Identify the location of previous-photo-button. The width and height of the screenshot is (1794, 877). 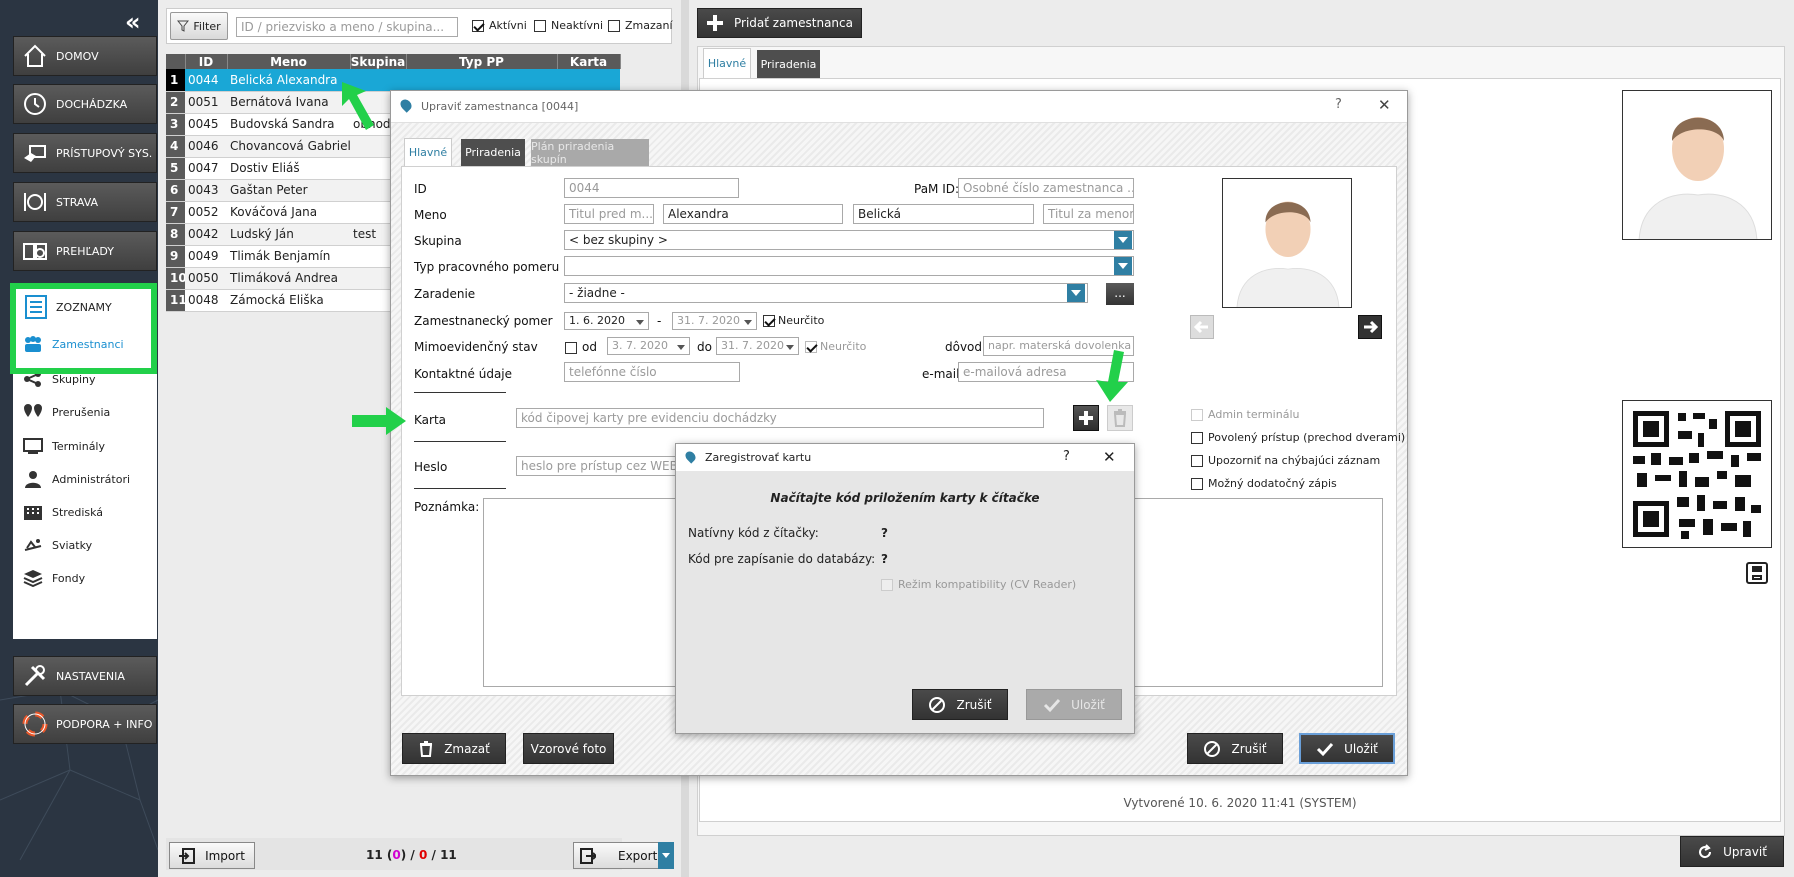
(1202, 327).